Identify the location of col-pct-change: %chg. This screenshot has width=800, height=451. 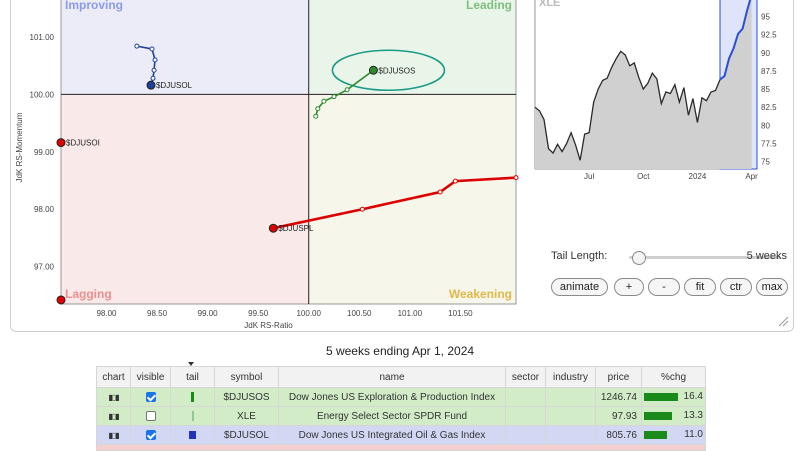
(674, 377).